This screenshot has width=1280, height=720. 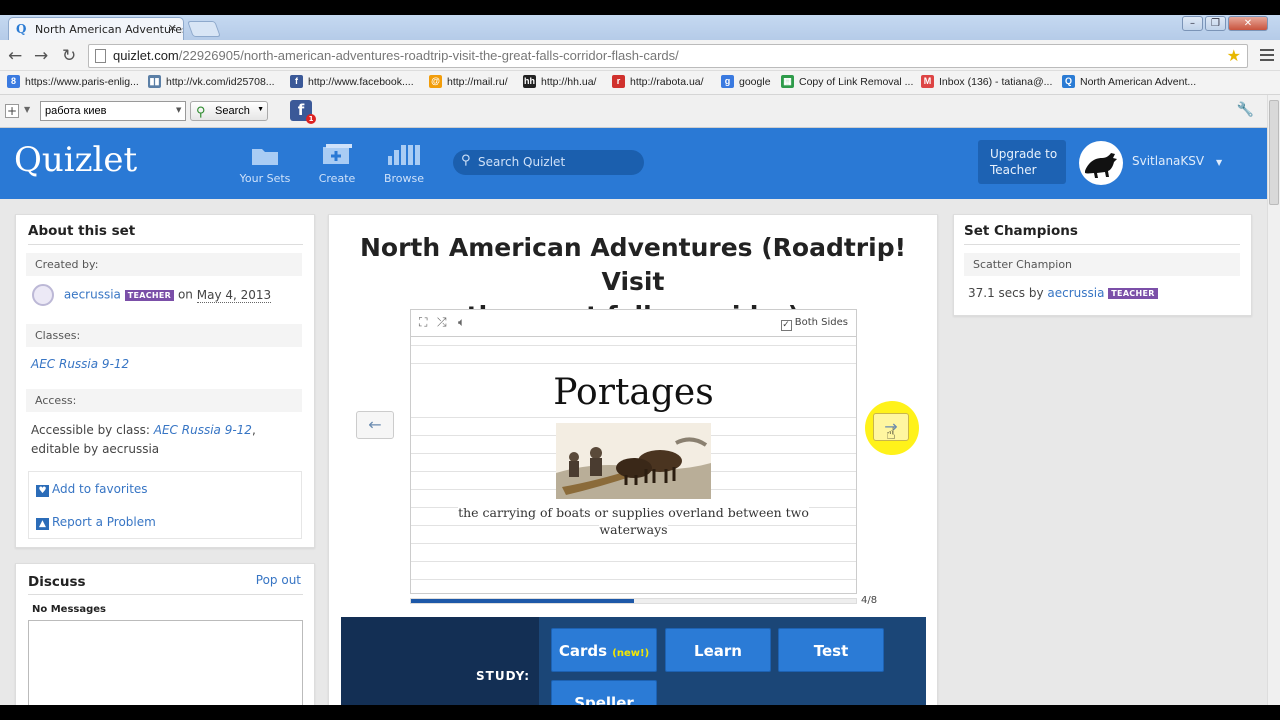 What do you see at coordinates (303, 112) in the screenshot?
I see `facebook-notification-icon: f1` at bounding box center [303, 112].